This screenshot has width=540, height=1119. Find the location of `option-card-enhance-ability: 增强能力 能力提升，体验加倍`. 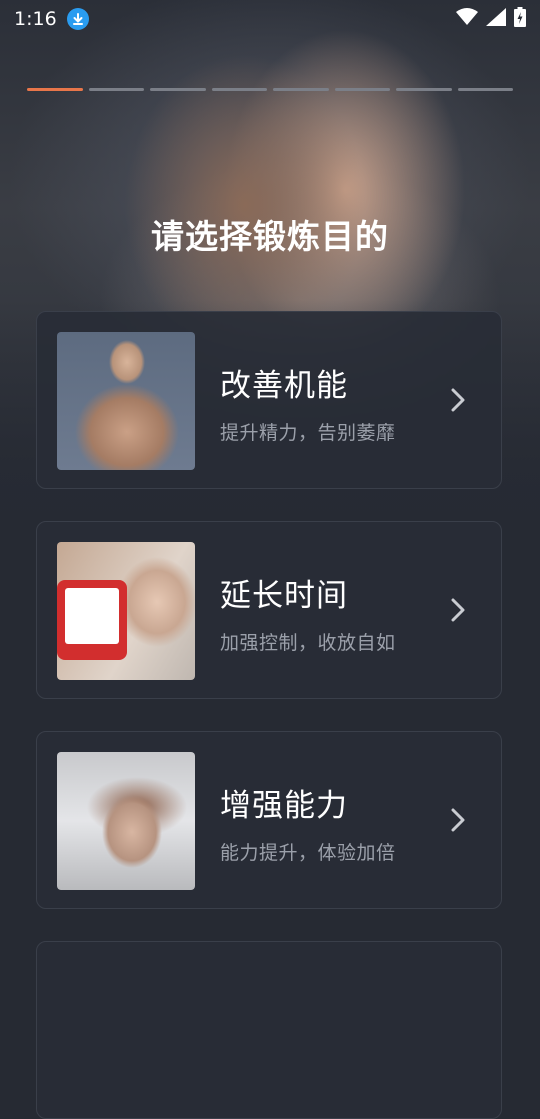

option-card-enhance-ability: 增强能力 能力提升，体验加倍 is located at coordinates (269, 820).